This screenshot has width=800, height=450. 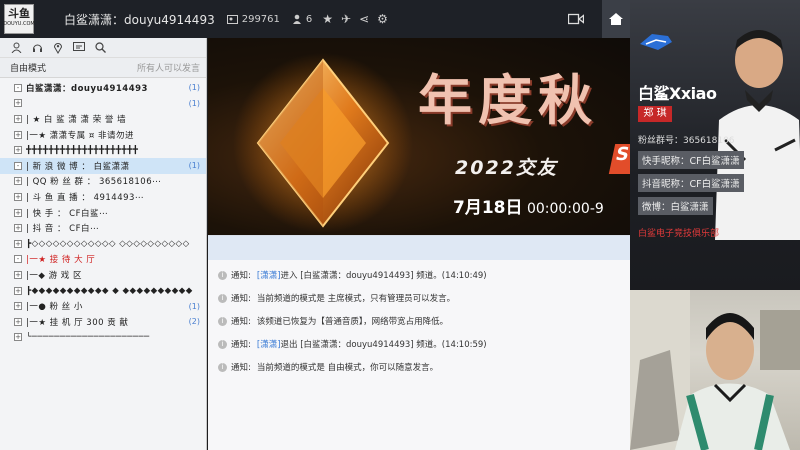 I want to click on channel-user-count: (2), so click(x=194, y=322).